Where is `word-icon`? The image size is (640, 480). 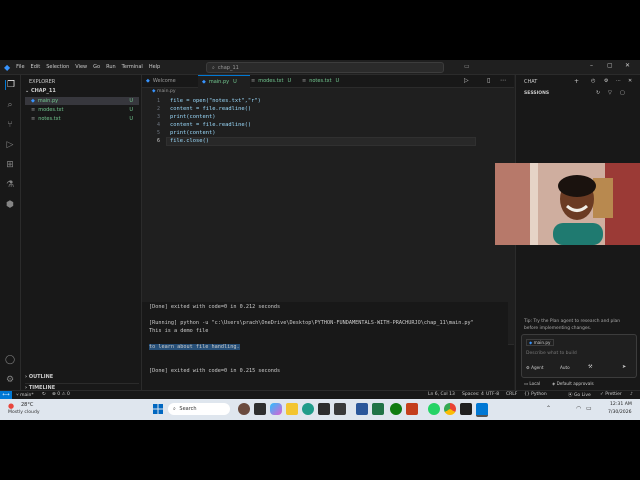
word-icon is located at coordinates (362, 409).